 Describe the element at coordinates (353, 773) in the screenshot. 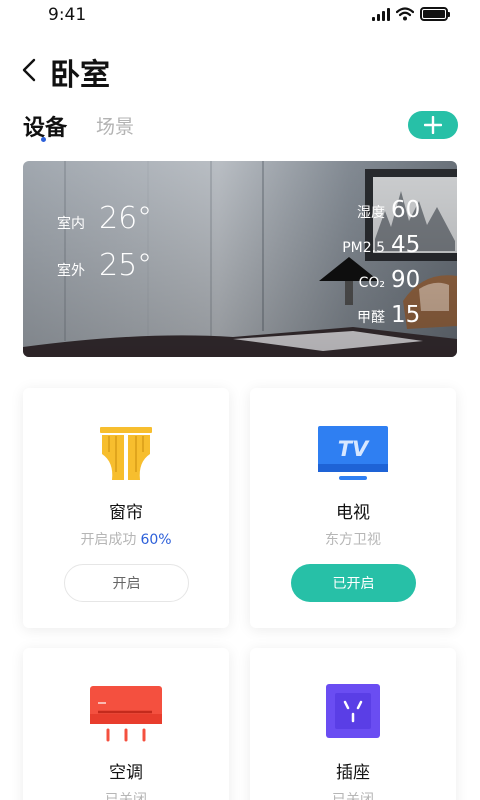

I see `device-name: 插座` at that location.